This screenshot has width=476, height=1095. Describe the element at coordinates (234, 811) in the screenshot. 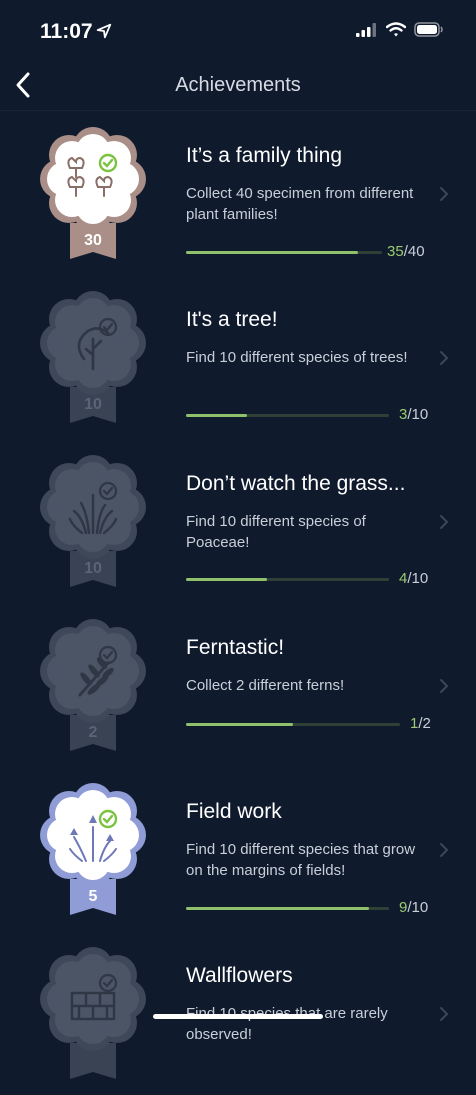

I see `achievement-title: Field work` at that location.